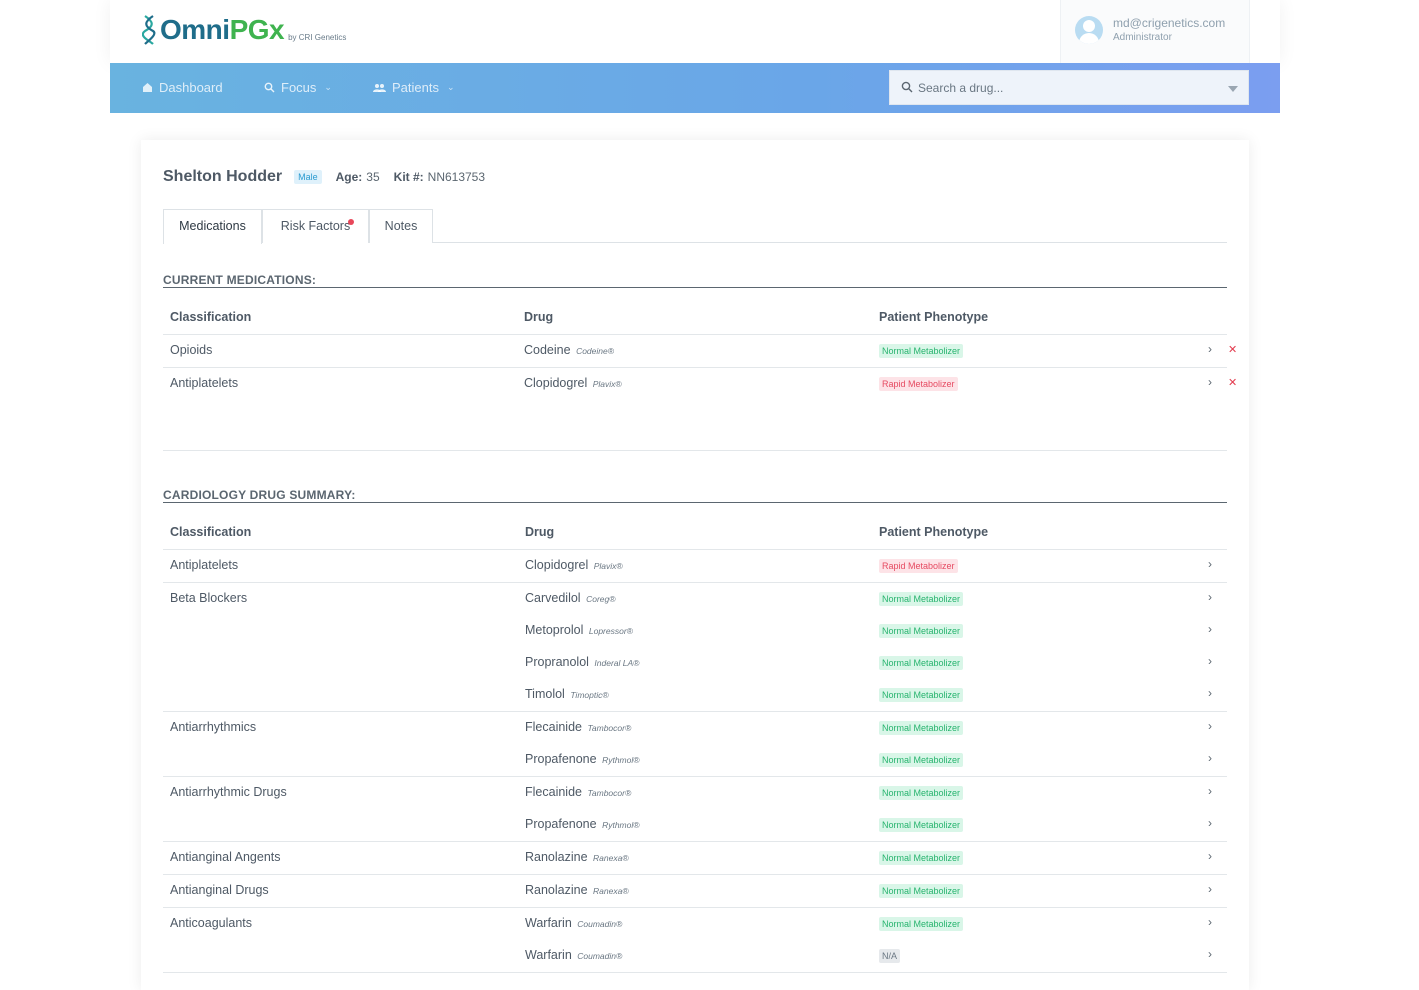  I want to click on cell-drug: Metoprolol Lopressor®, so click(579, 630).